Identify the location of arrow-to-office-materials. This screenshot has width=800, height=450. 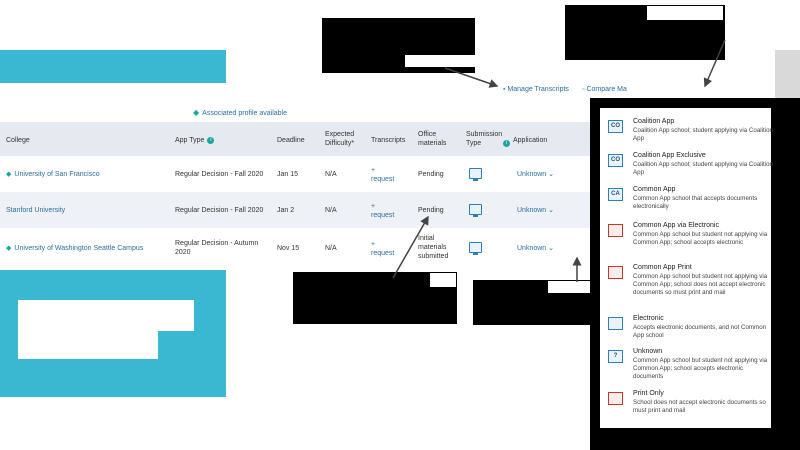
(410, 247).